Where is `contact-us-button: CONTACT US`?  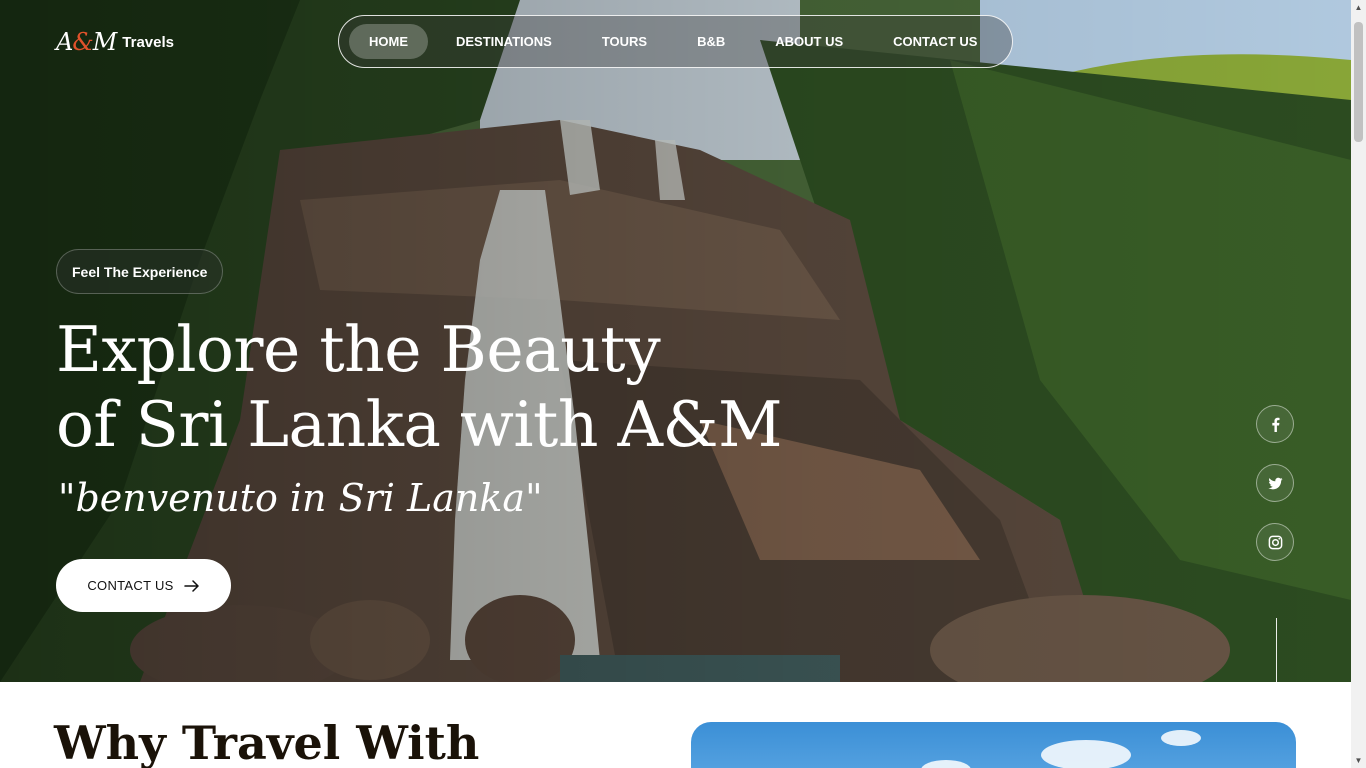
contact-us-button: CONTACT US is located at coordinates (143, 585).